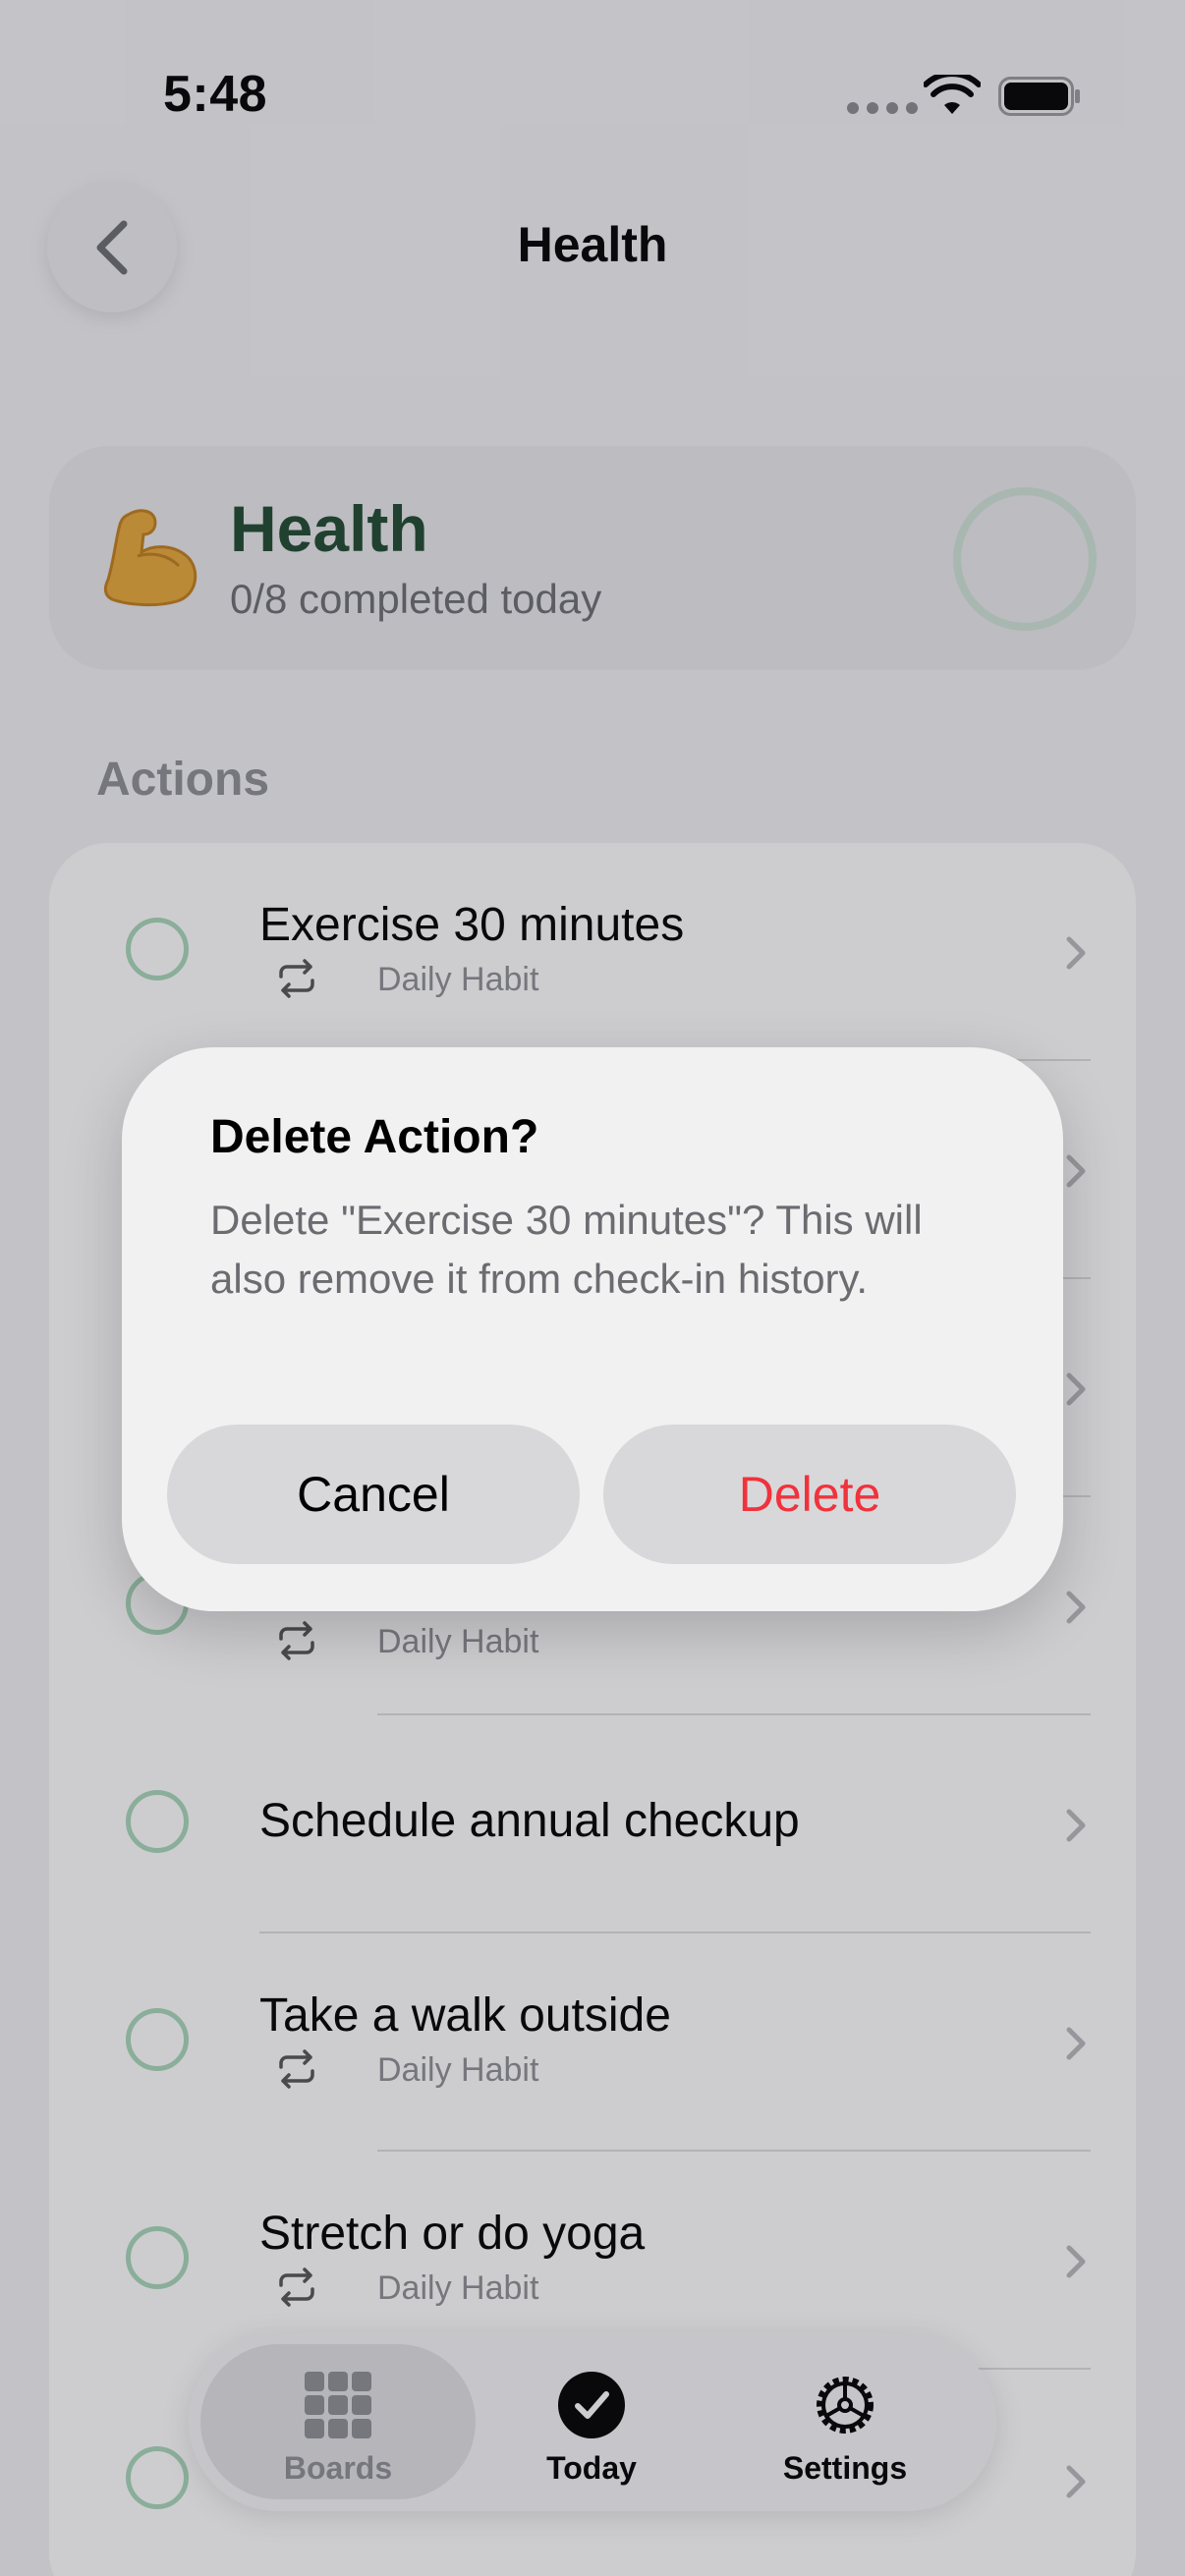 The height and width of the screenshot is (2576, 1185). What do you see at coordinates (374, 1494) in the screenshot?
I see `cancel-button: Cancel` at bounding box center [374, 1494].